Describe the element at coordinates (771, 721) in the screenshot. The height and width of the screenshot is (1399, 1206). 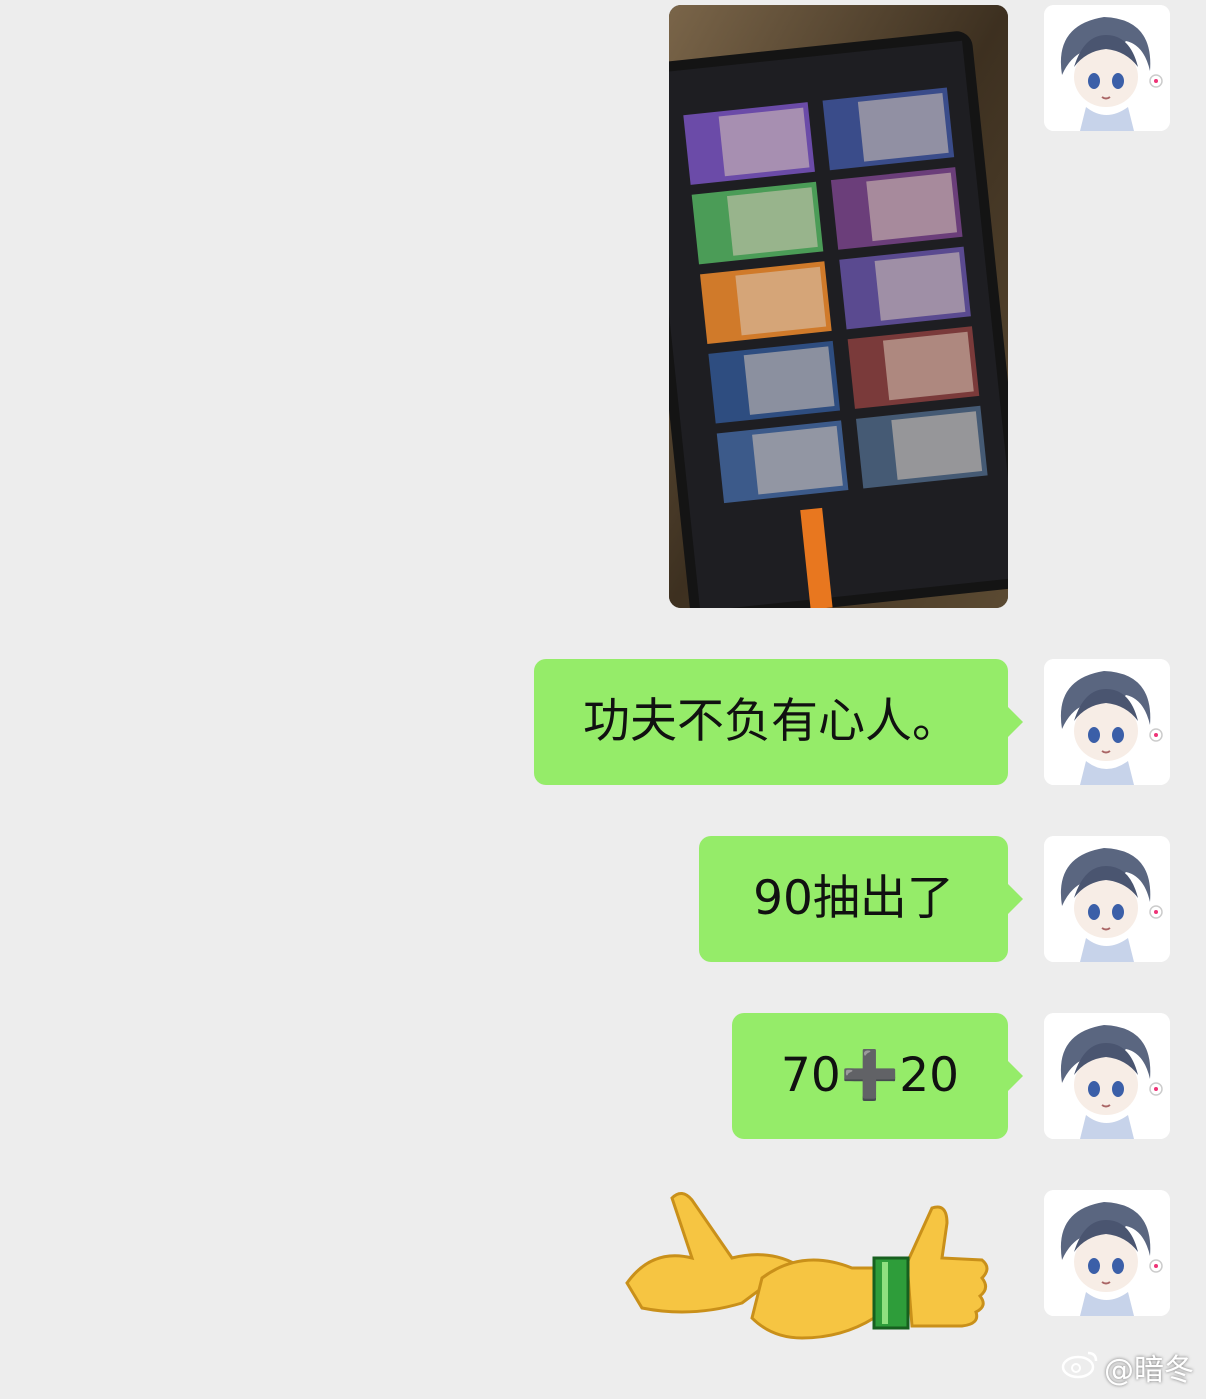
I see `message-text: 功夫不负有心人。` at that location.